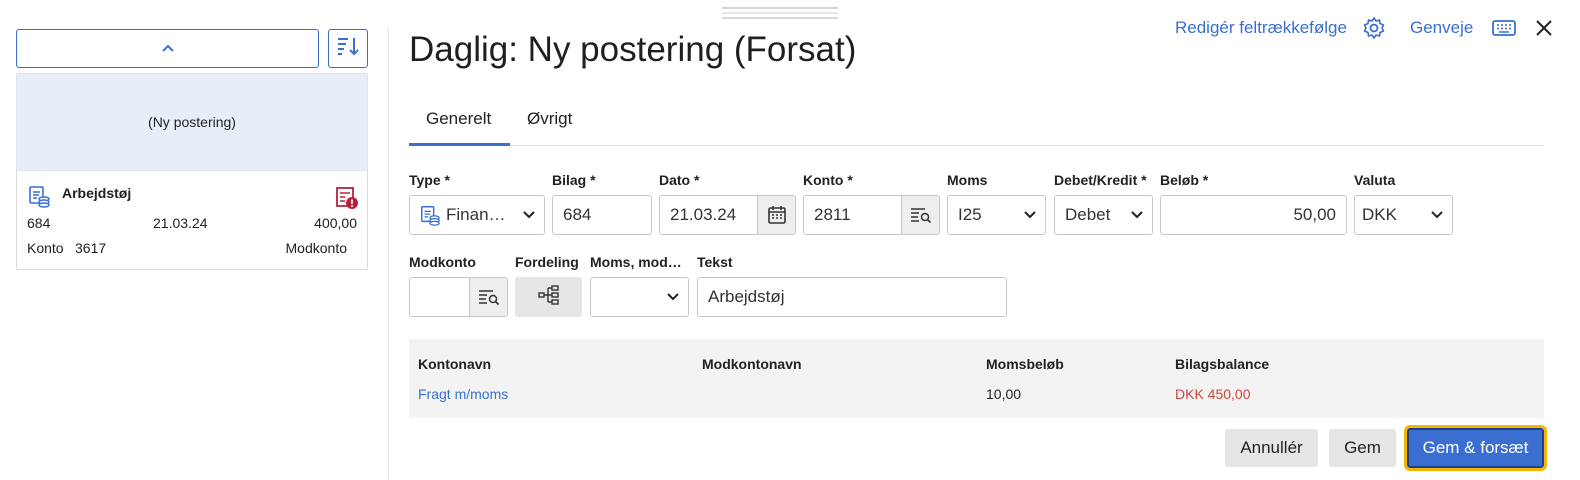  Describe the element at coordinates (1213, 394) in the screenshot. I see `bilagsbalance-value: DKK 450,00` at that location.